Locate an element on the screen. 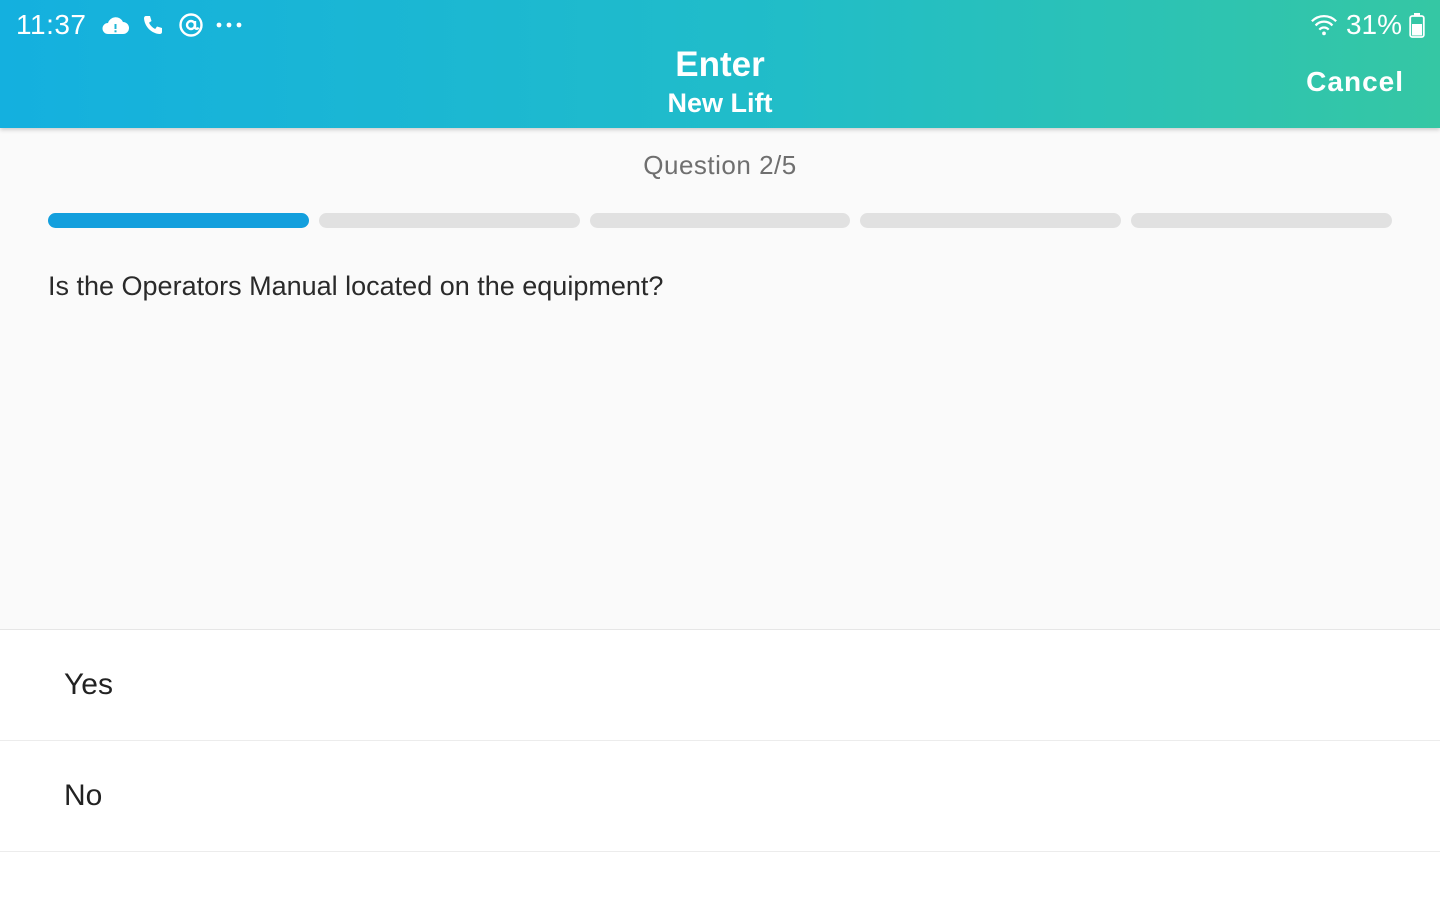 The image size is (1440, 901). question-progress-bar is located at coordinates (720, 221).